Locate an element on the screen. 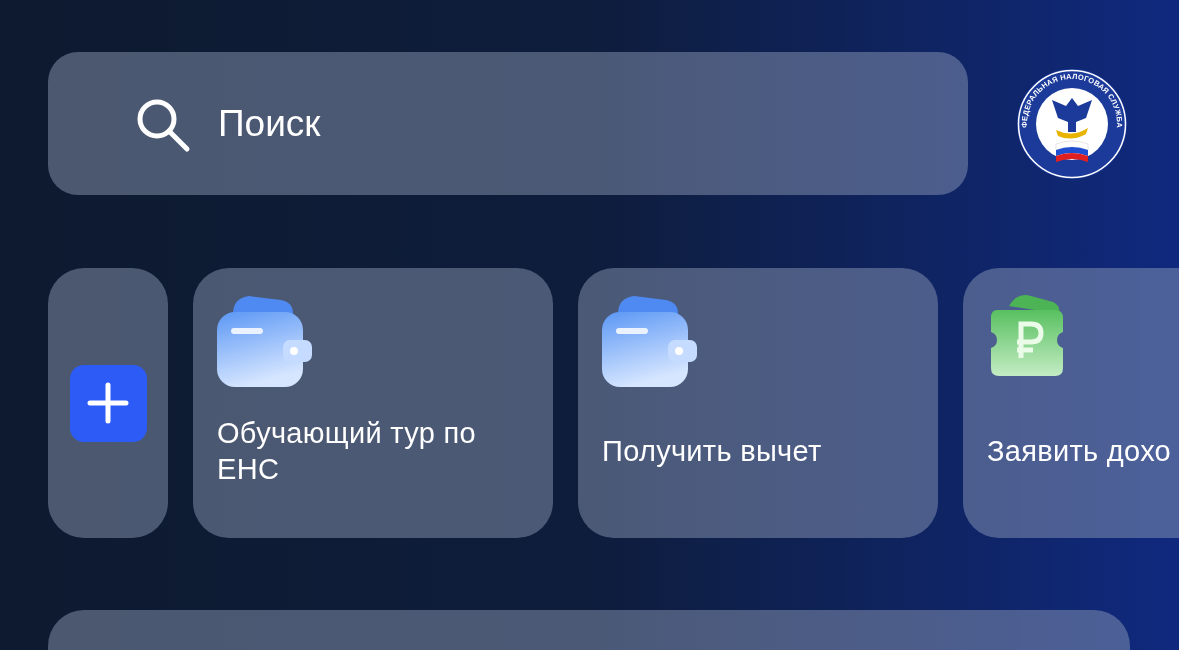  search-field: Поиск is located at coordinates (518, 123).